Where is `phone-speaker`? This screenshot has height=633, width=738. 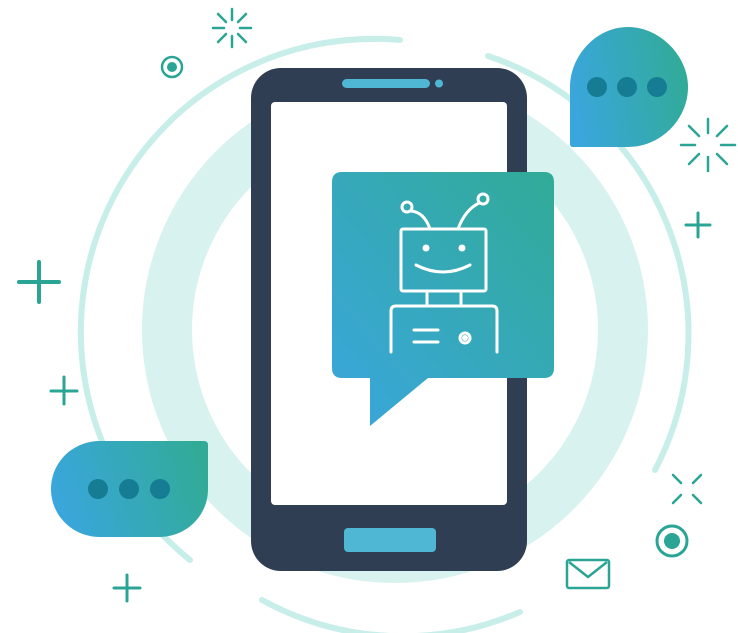 phone-speaker is located at coordinates (386, 83).